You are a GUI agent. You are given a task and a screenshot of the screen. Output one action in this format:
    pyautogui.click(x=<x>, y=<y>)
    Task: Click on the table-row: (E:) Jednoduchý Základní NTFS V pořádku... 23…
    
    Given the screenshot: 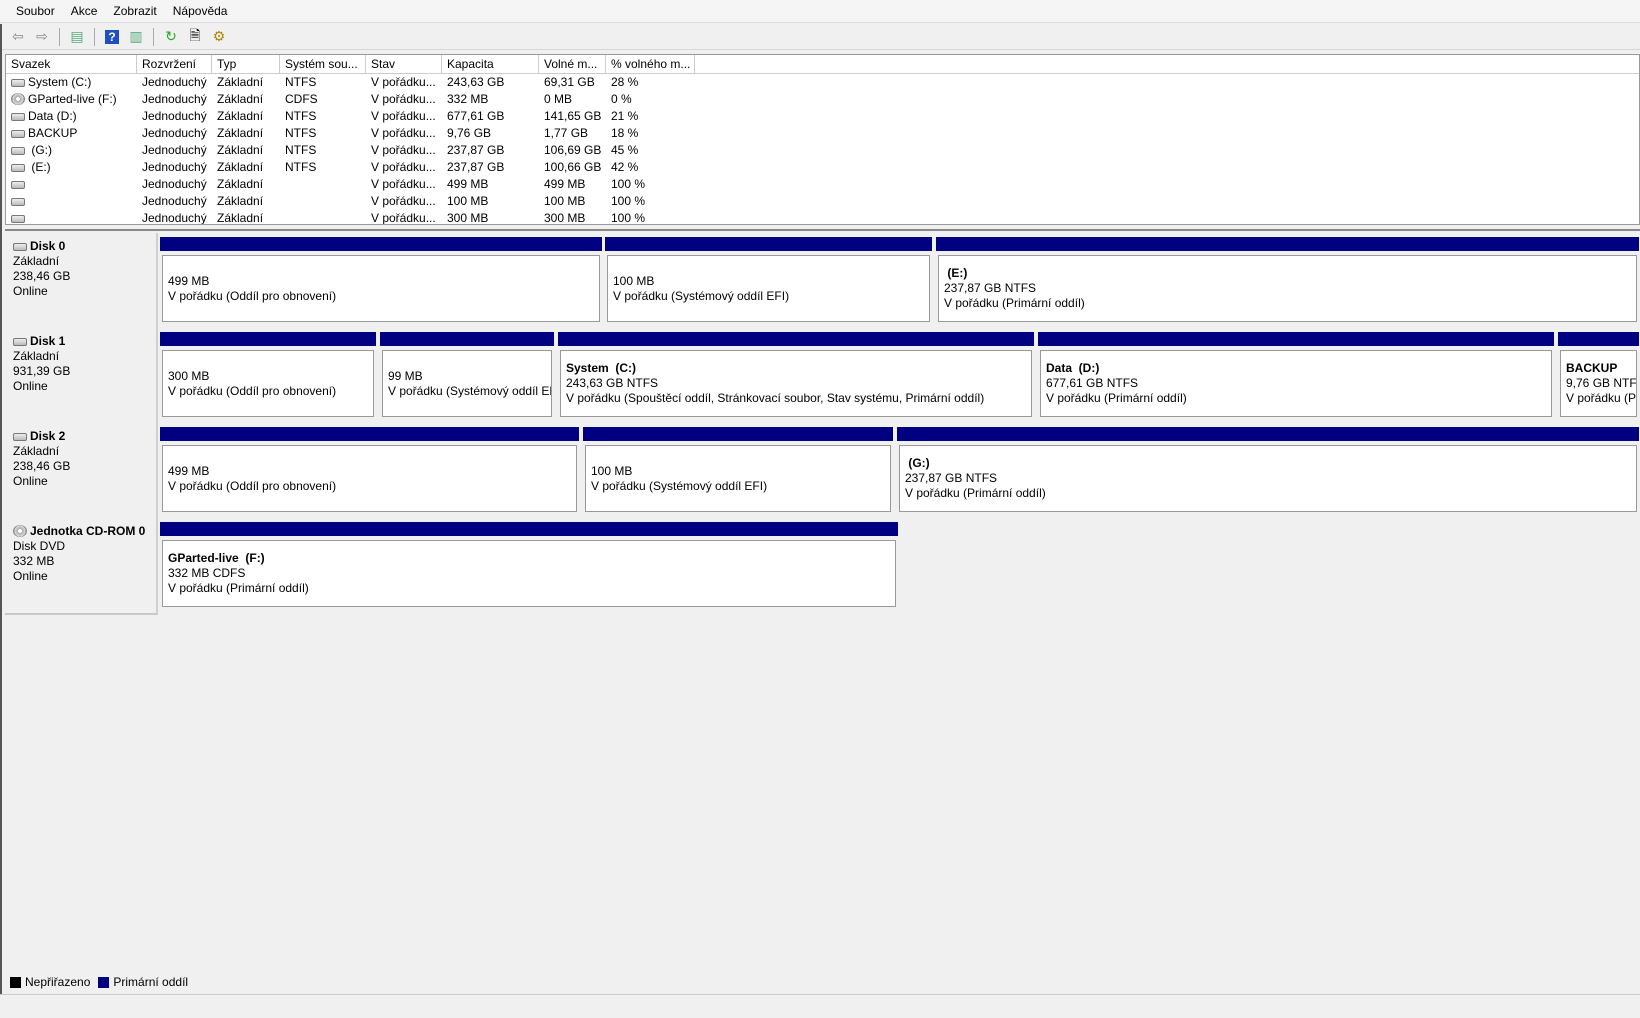 What is the action you would take?
    pyautogui.click(x=822, y=167)
    